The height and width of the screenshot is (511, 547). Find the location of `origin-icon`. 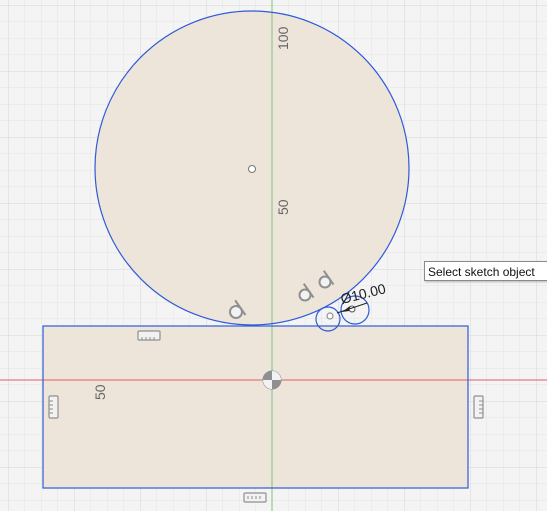

origin-icon is located at coordinates (272, 380).